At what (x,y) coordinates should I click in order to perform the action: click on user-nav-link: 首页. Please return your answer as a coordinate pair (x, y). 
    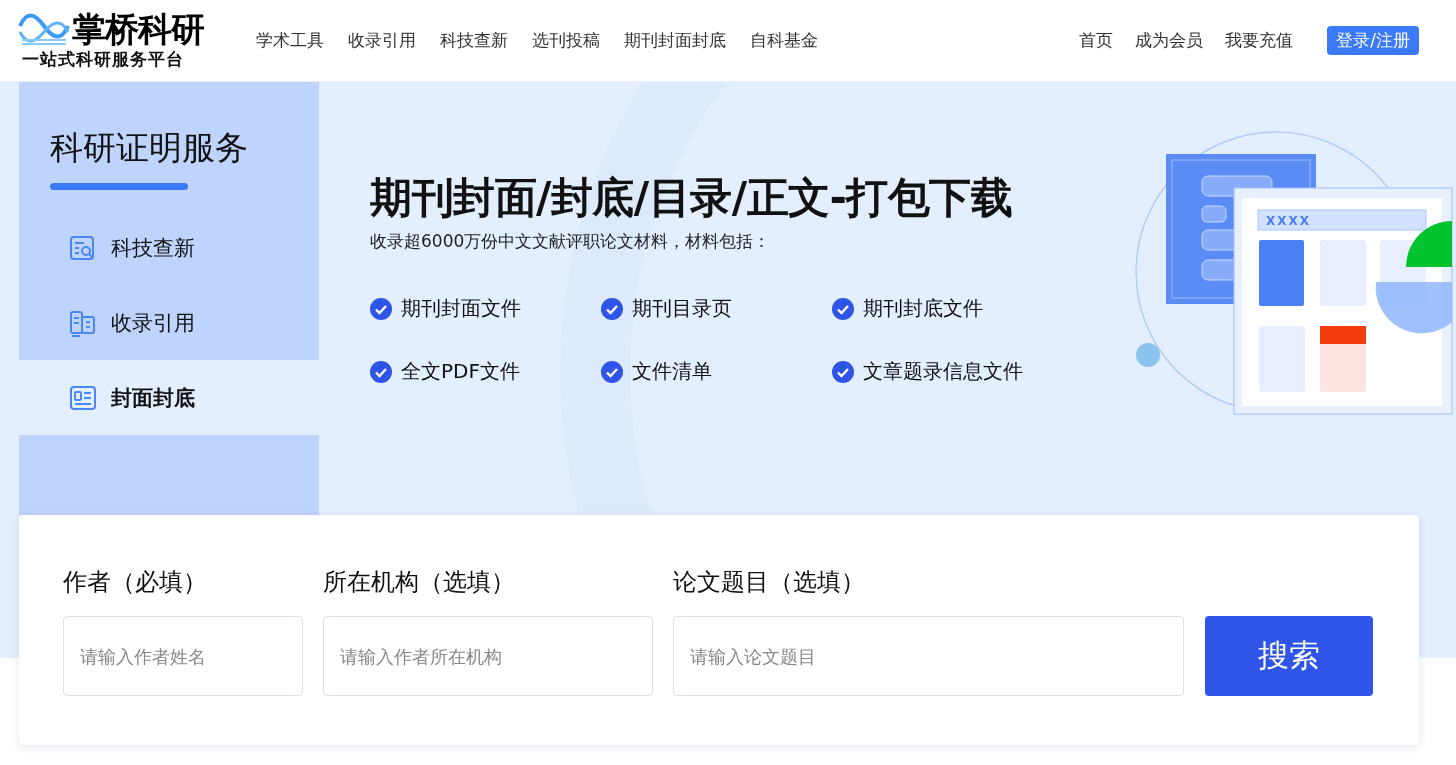
    Looking at the image, I should click on (1096, 40).